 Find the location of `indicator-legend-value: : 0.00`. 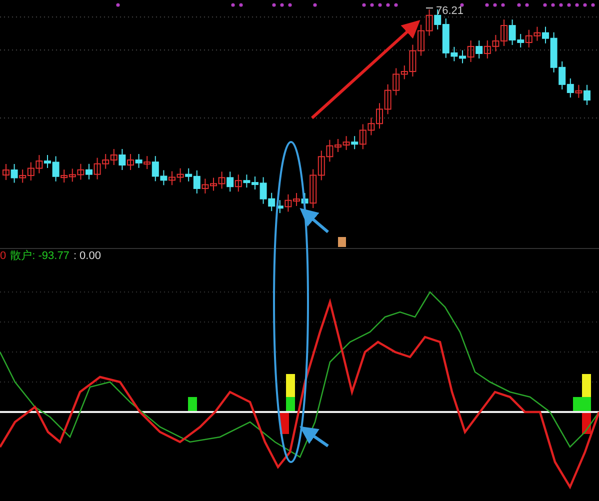

indicator-legend-value: : 0.00 is located at coordinates (87, 255).